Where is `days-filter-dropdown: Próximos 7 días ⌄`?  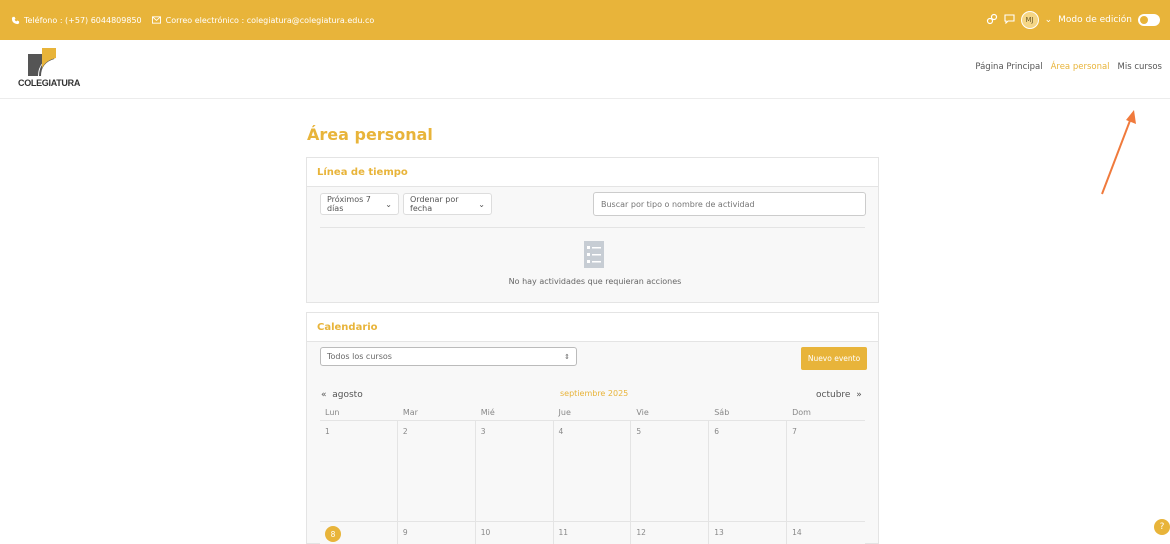
days-filter-dropdown: Próximos 7 días ⌄ is located at coordinates (359, 204).